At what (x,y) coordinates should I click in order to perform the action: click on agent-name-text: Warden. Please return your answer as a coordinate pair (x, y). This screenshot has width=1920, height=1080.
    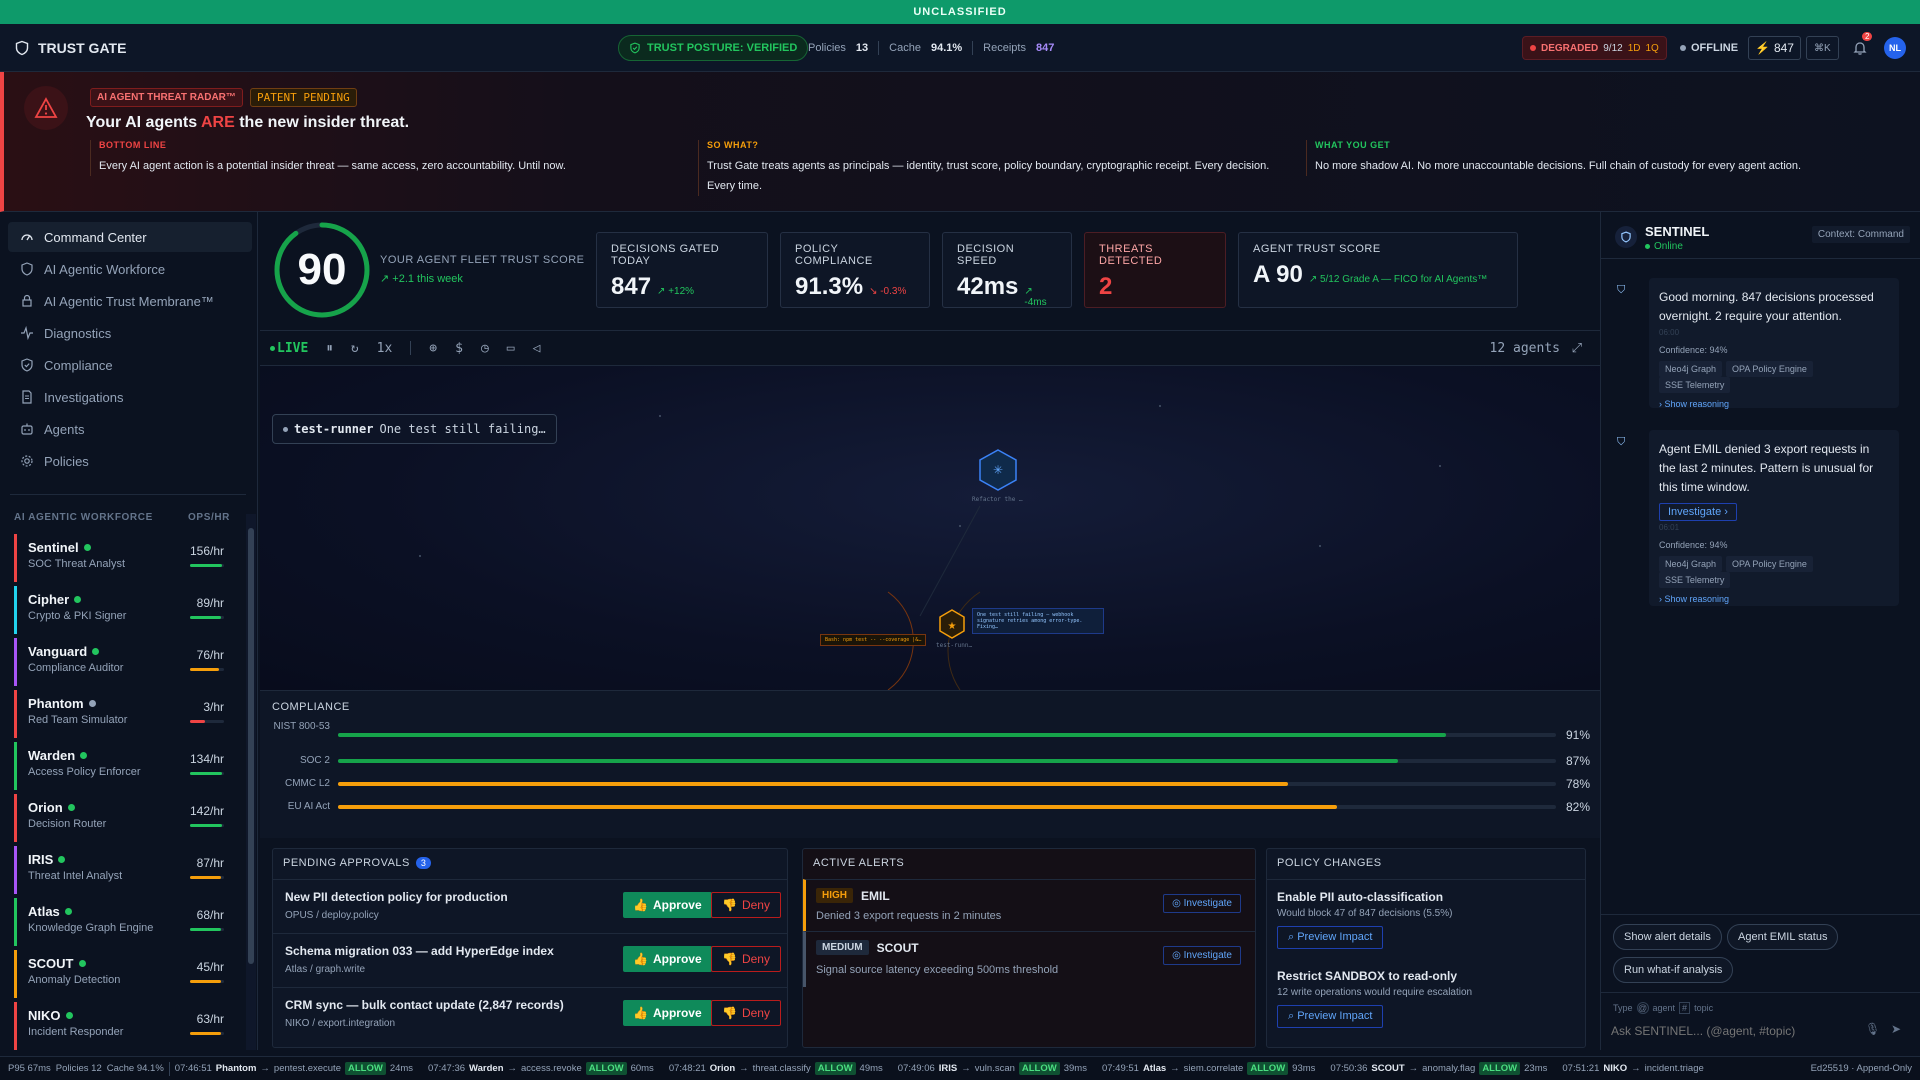
    Looking at the image, I should click on (52, 755).